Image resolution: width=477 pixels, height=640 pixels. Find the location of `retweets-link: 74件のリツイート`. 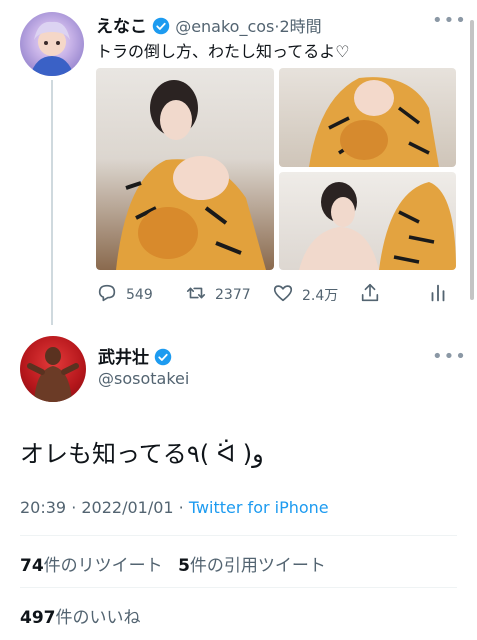

retweets-link: 74件のリツイート is located at coordinates (91, 566).